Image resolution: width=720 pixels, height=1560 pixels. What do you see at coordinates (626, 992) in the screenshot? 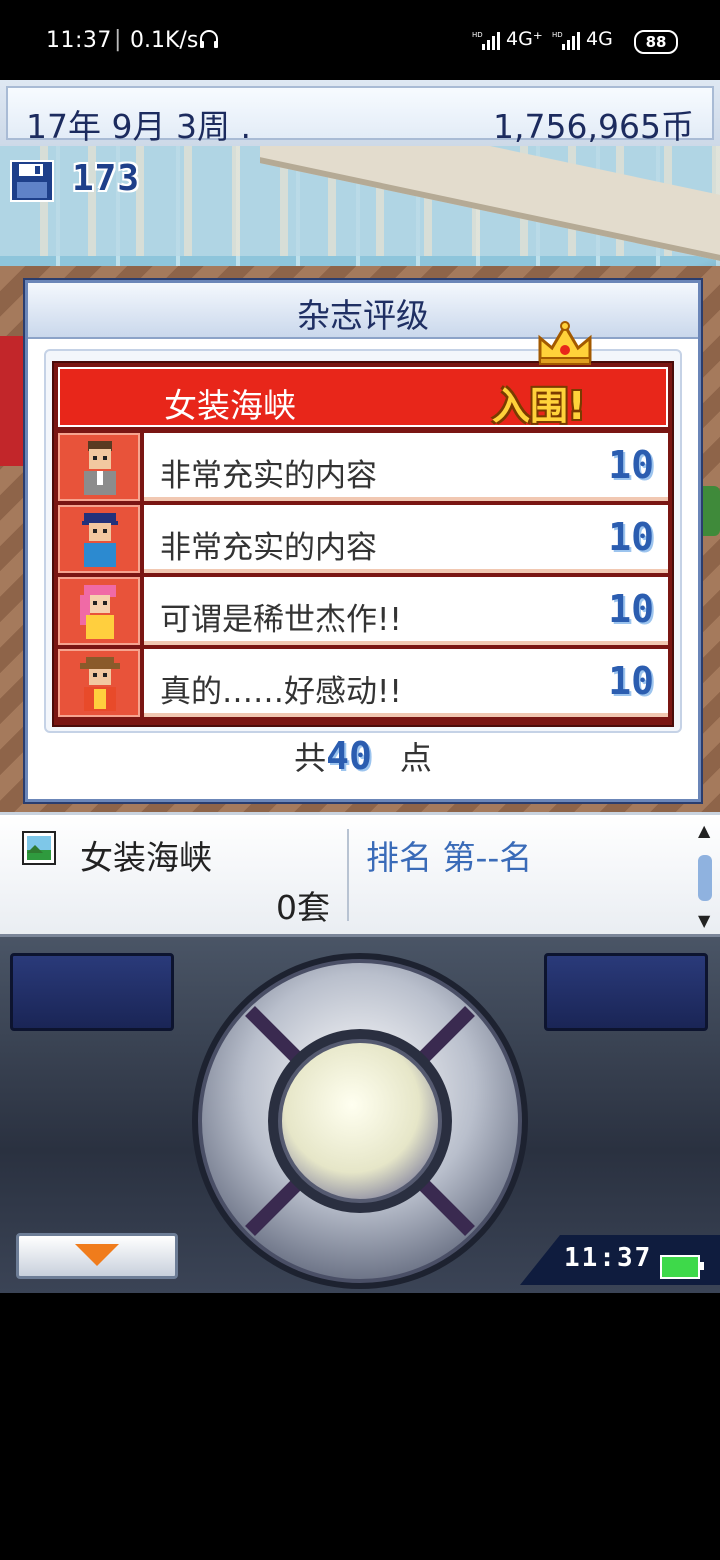
I see `right-soft-button` at bounding box center [626, 992].